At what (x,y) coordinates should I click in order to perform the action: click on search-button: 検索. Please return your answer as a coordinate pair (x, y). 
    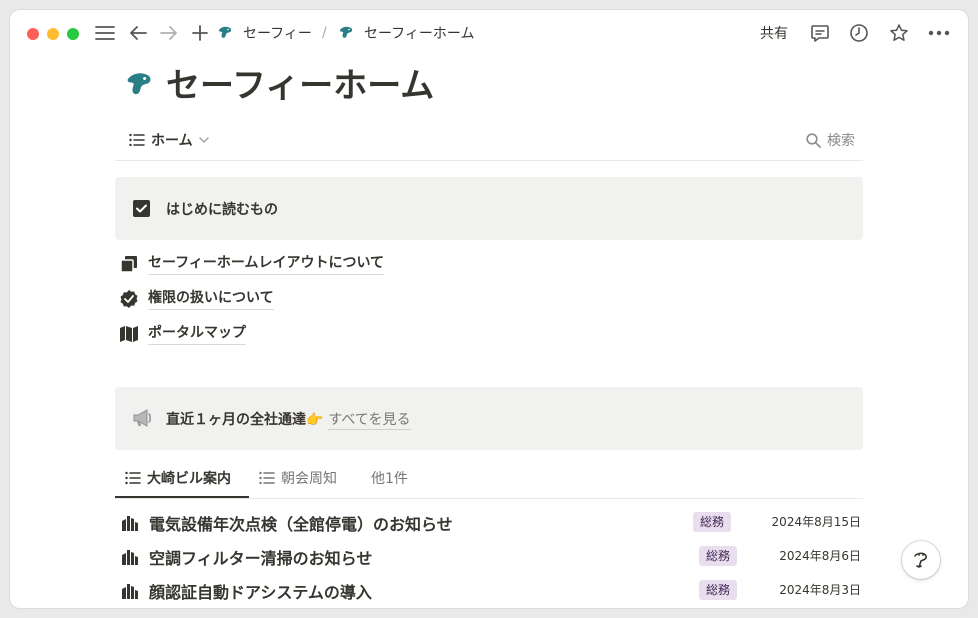
    Looking at the image, I should click on (830, 140).